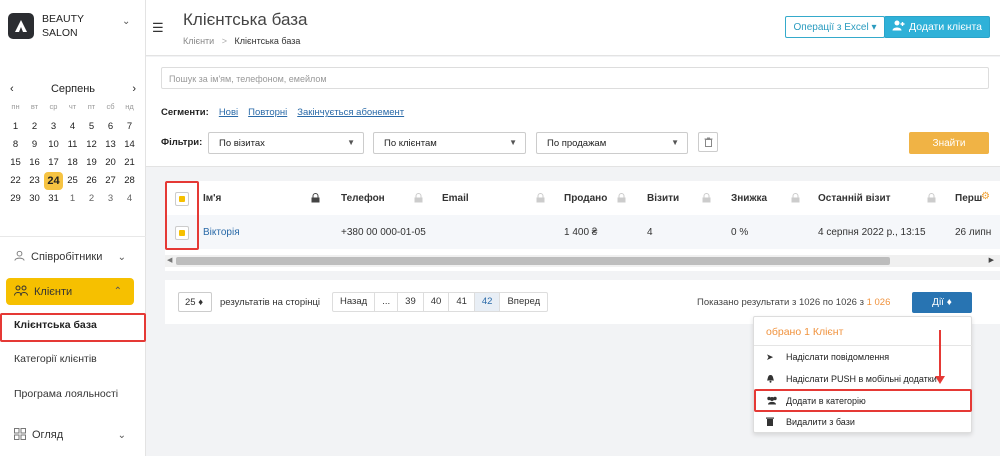  Describe the element at coordinates (286, 143) in the screenshot. I see `filter-by-visits-select: По візитах ▼` at that location.